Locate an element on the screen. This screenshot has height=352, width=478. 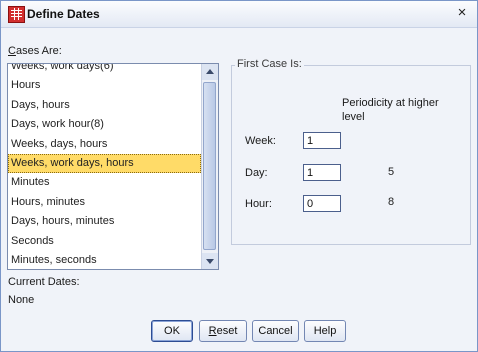
scroll-up-arrow-icon is located at coordinates (210, 72).